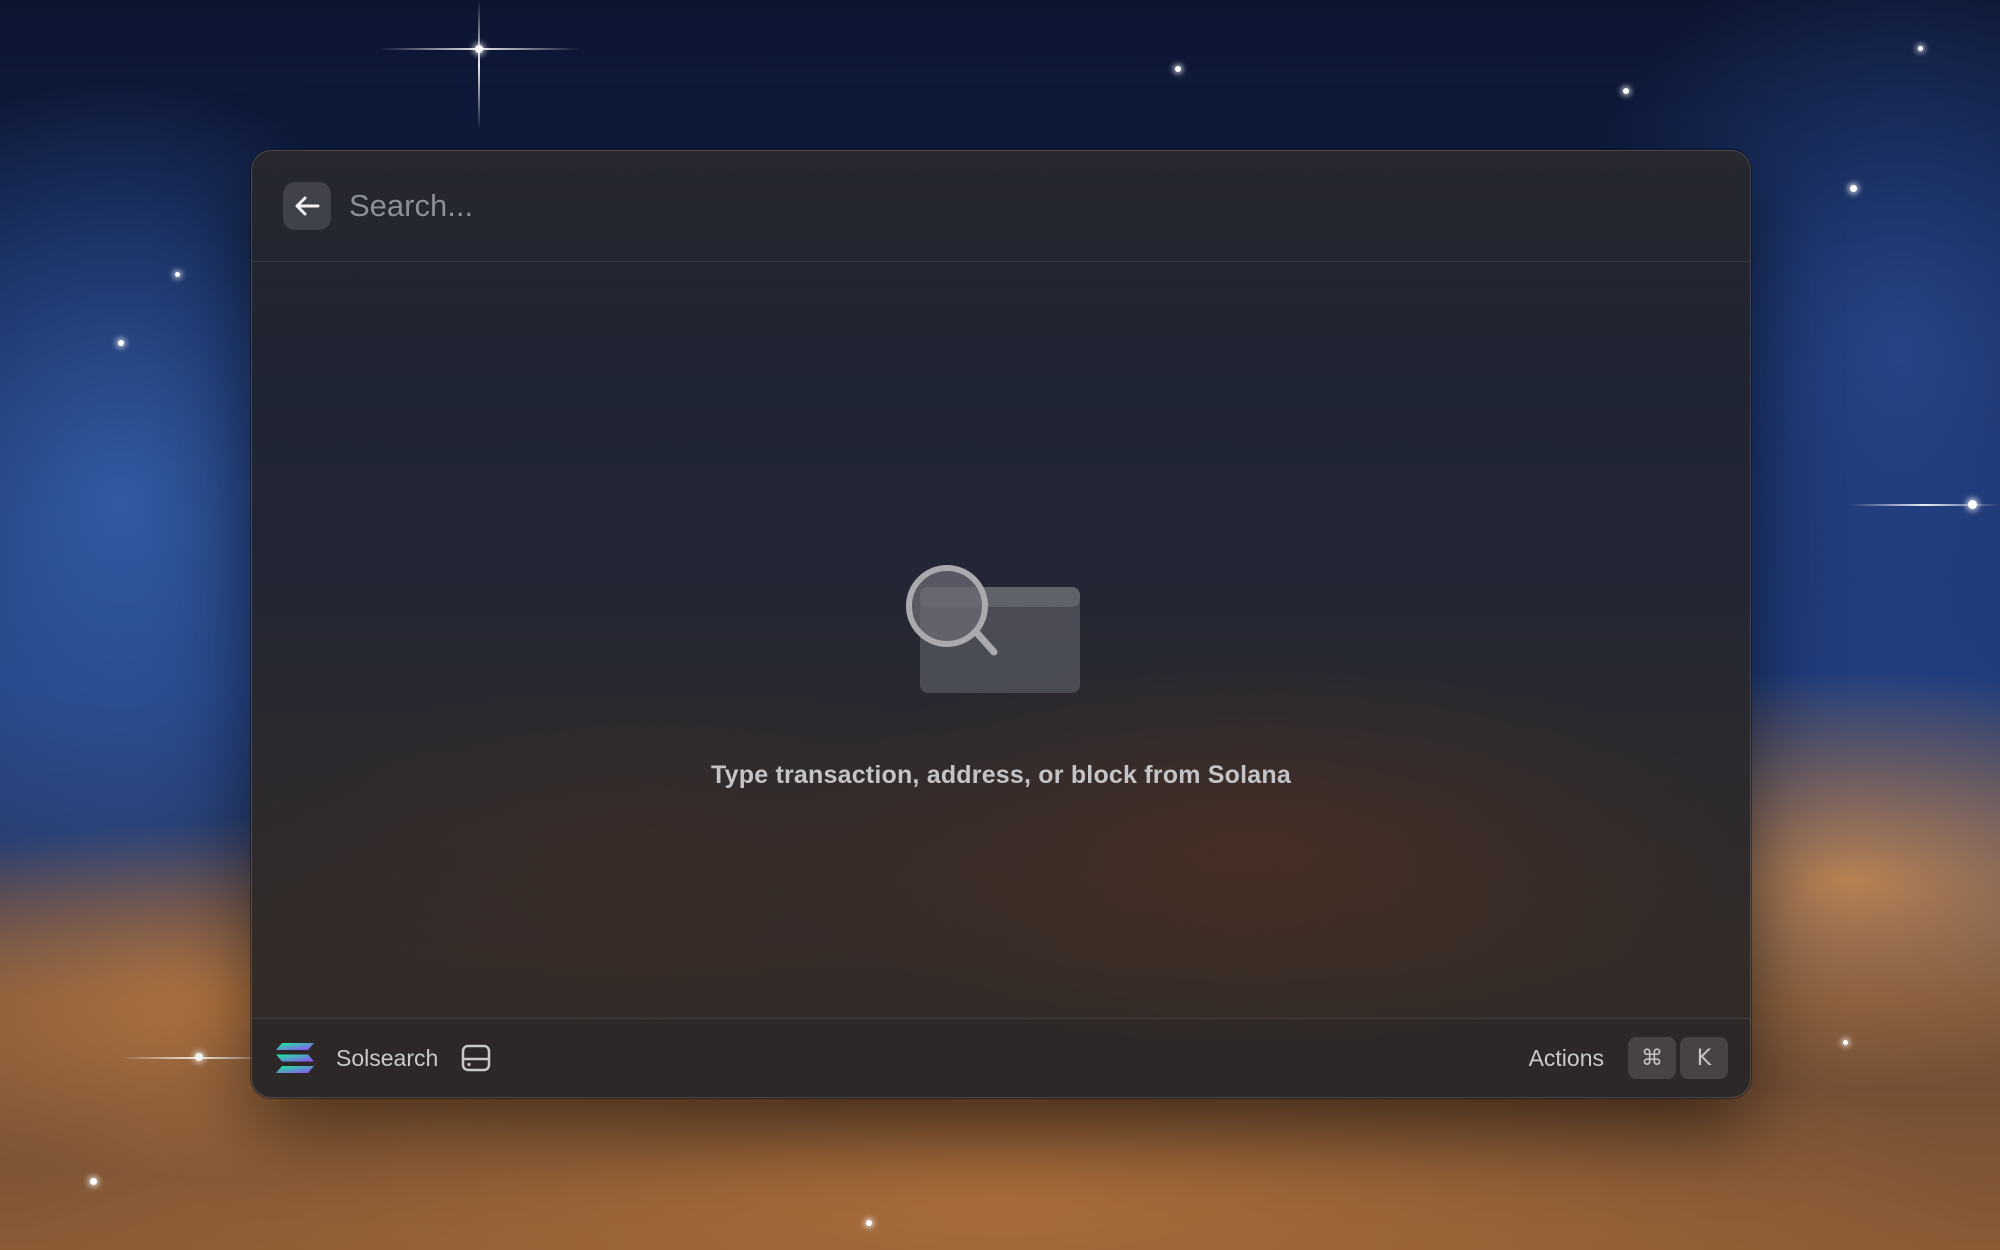 The image size is (2000, 1250). I want to click on search-bar, so click(1001, 206).